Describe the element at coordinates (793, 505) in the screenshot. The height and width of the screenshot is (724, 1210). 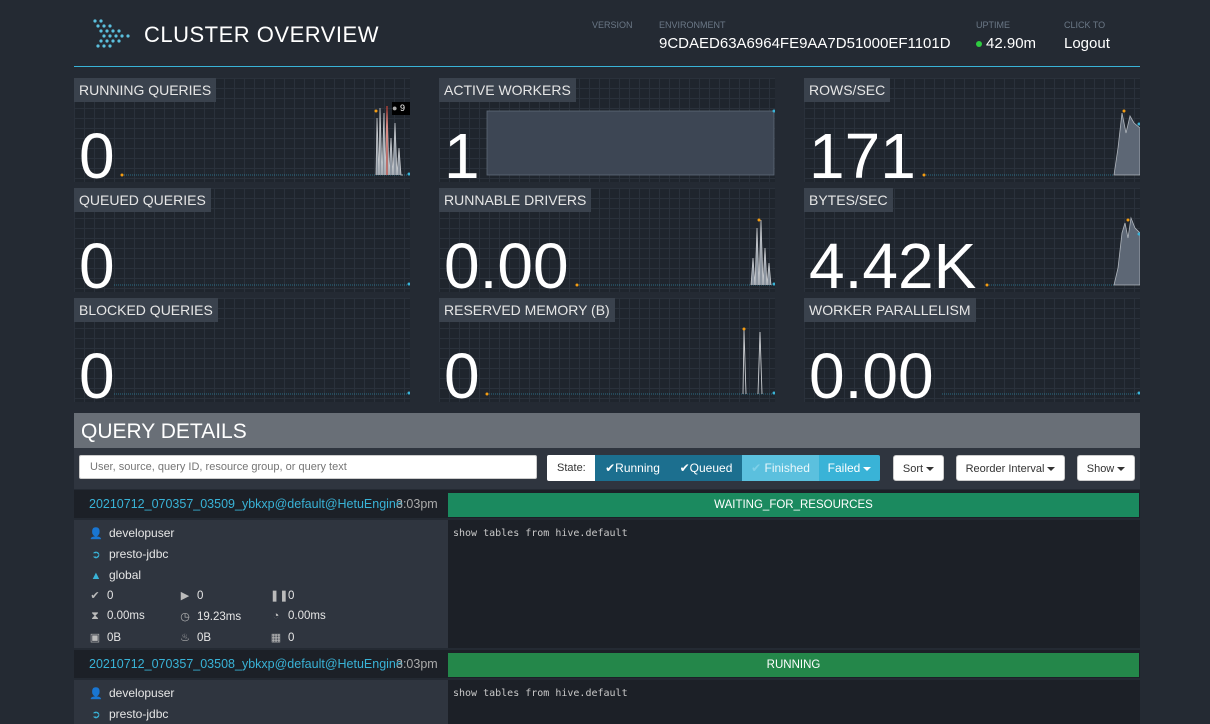
I see `query-state-bar: WAITING_FOR_RESOURCES` at that location.